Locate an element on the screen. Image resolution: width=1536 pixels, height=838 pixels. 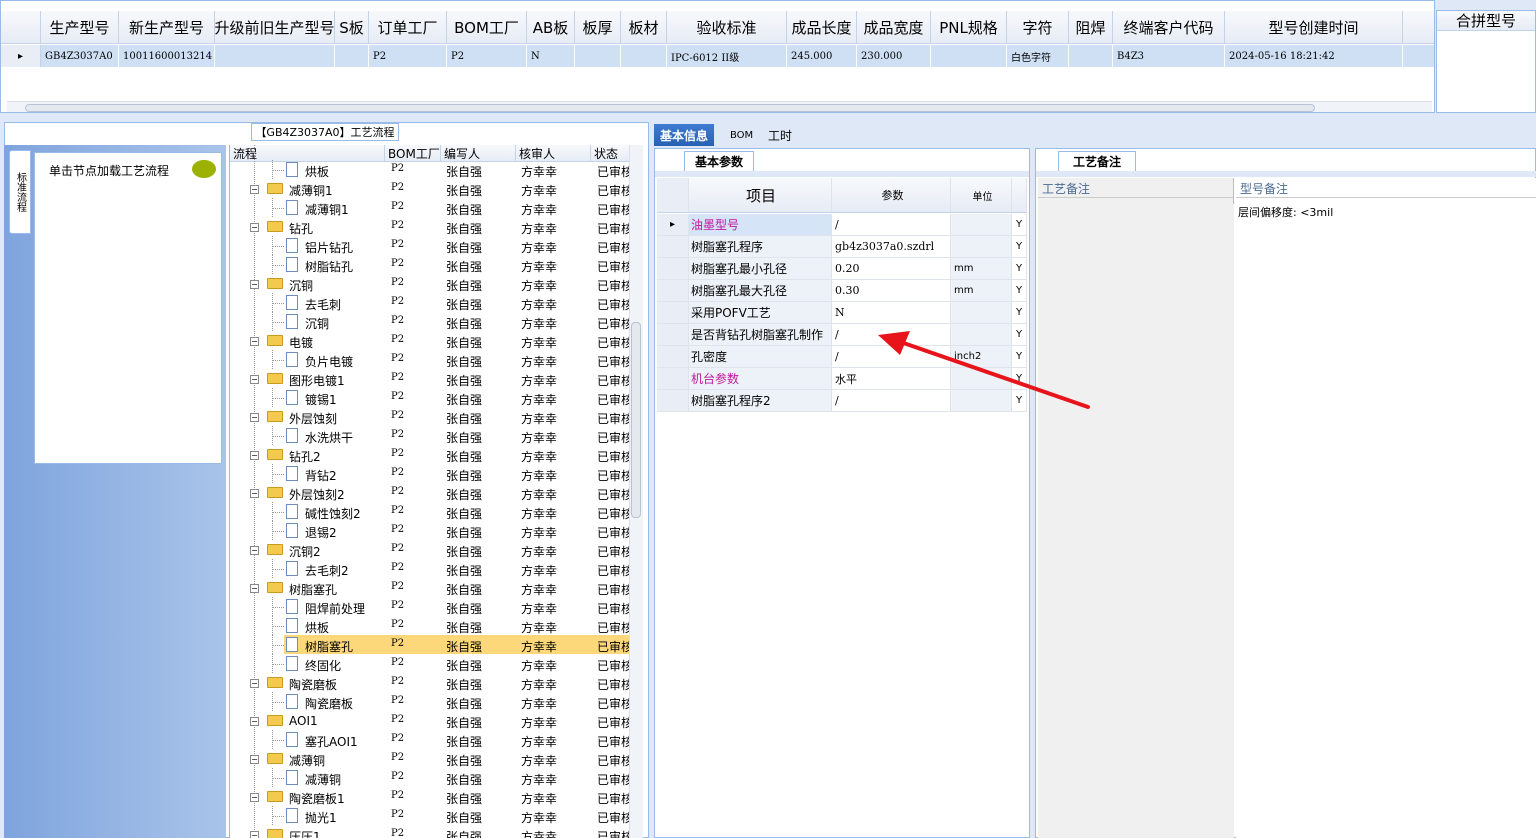
grid-header-cell: 字符 is located at coordinates (1038, 27).